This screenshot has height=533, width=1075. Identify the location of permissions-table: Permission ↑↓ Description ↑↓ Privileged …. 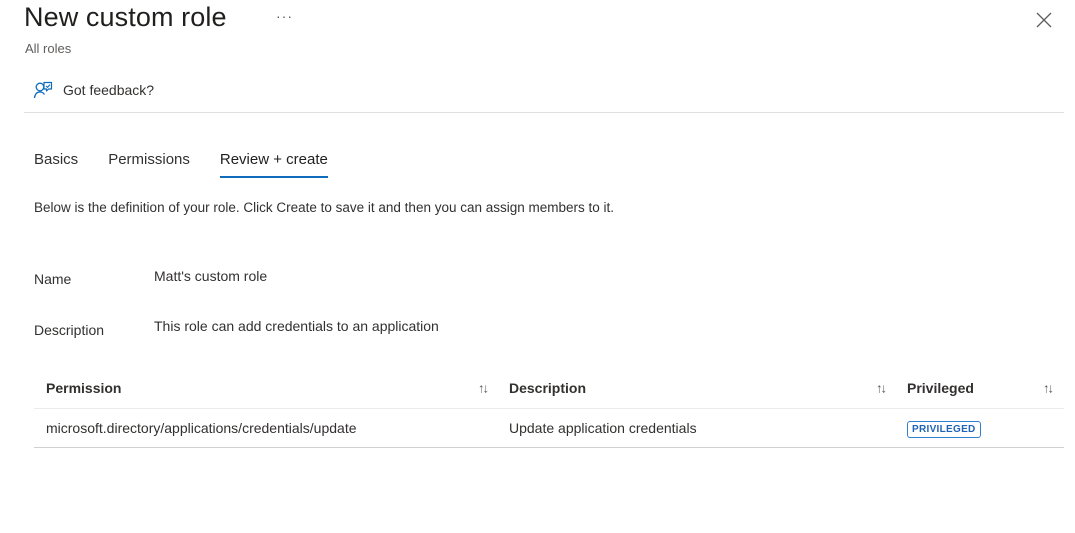
(549, 408).